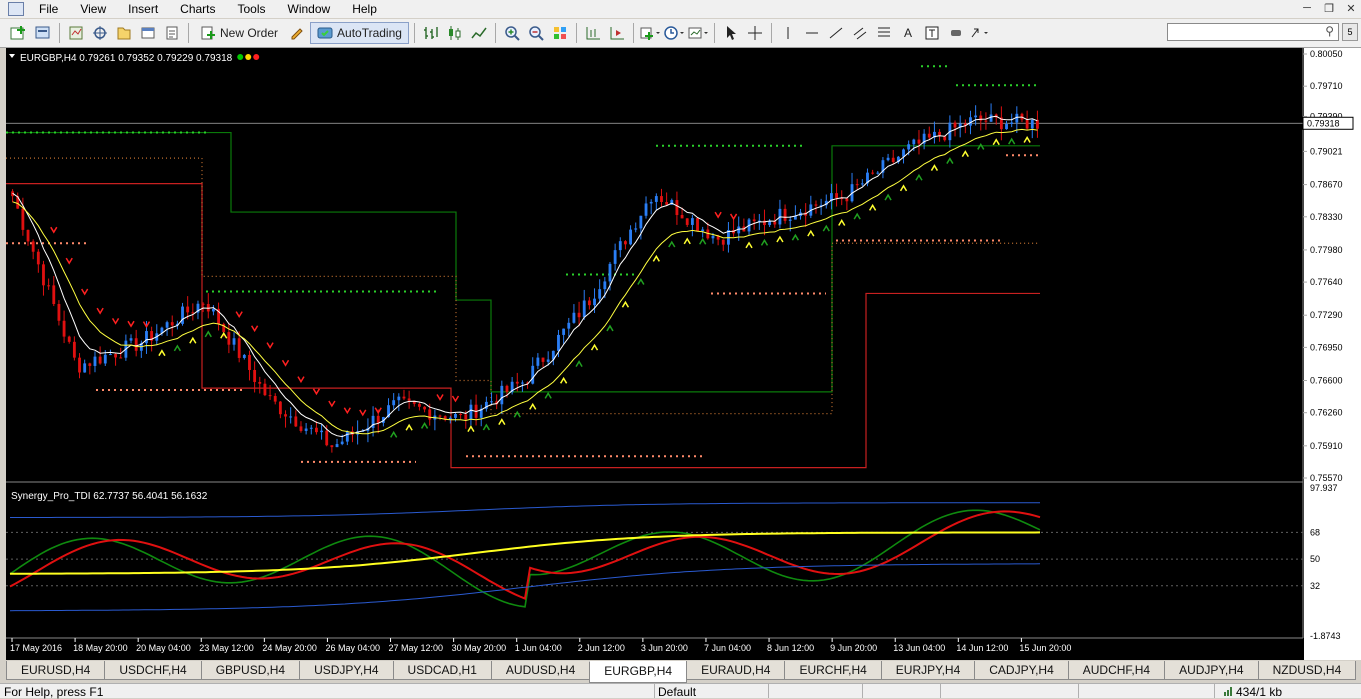 The image size is (1361, 699). What do you see at coordinates (680, 691) in the screenshot?
I see `status-bar: For Help, press F1 Default 434/1 kb` at bounding box center [680, 691].